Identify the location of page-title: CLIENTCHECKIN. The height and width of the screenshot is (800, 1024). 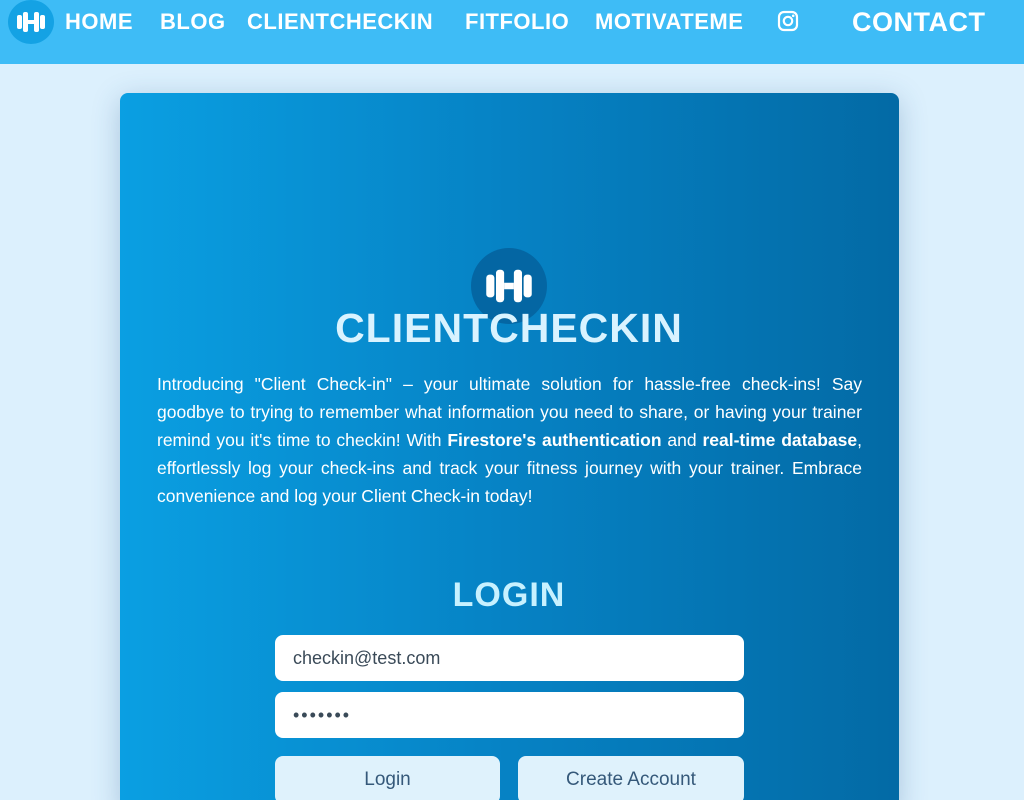
(509, 328).